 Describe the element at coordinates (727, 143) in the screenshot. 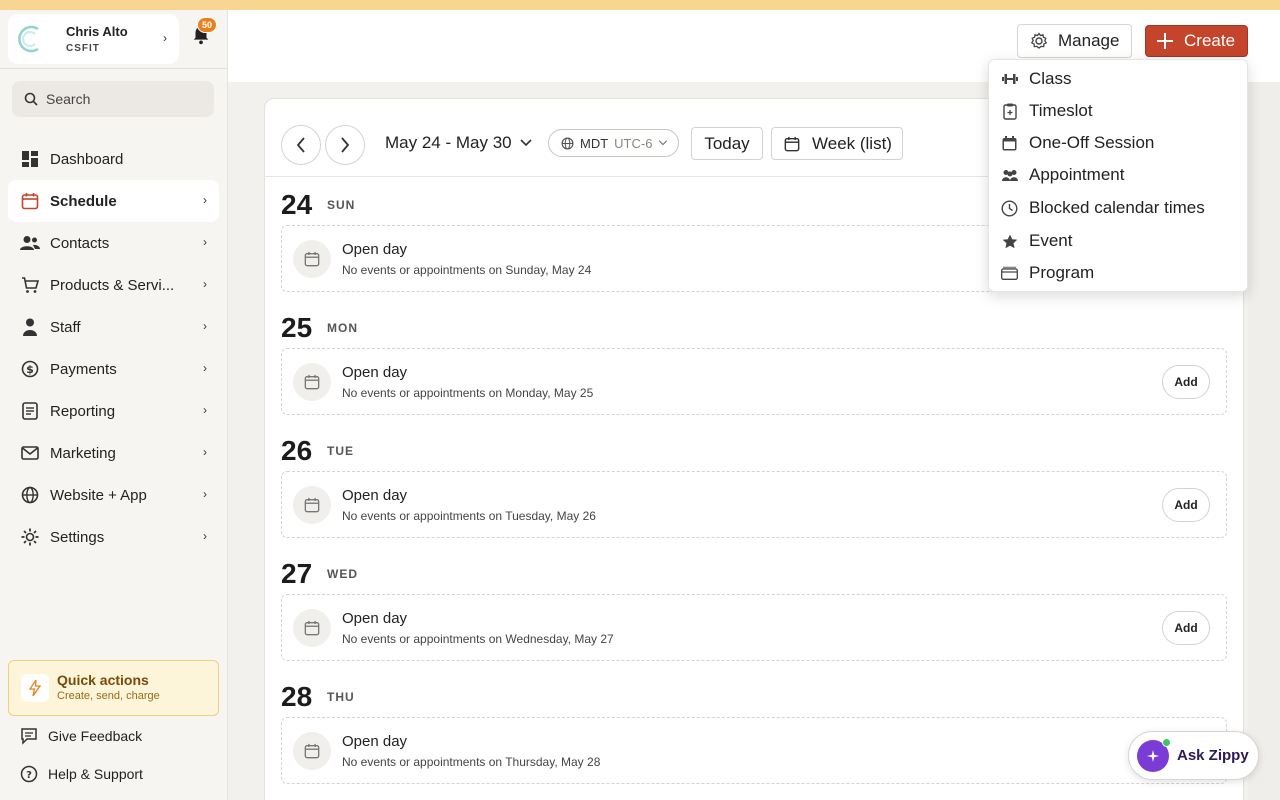

I see `today-button: Today` at that location.